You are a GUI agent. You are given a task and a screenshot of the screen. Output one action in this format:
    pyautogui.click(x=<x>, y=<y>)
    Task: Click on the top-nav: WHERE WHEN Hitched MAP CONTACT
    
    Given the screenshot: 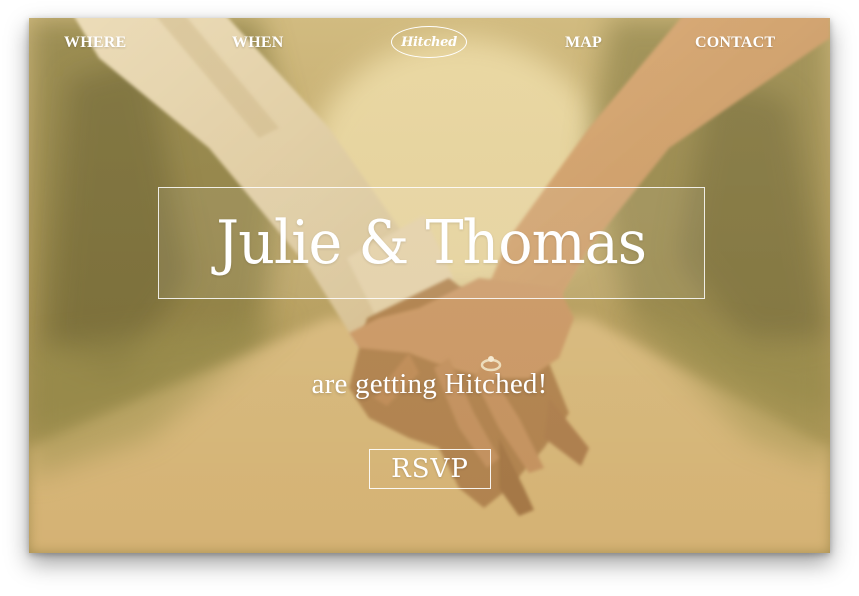 What is the action you would take?
    pyautogui.click(x=429, y=44)
    